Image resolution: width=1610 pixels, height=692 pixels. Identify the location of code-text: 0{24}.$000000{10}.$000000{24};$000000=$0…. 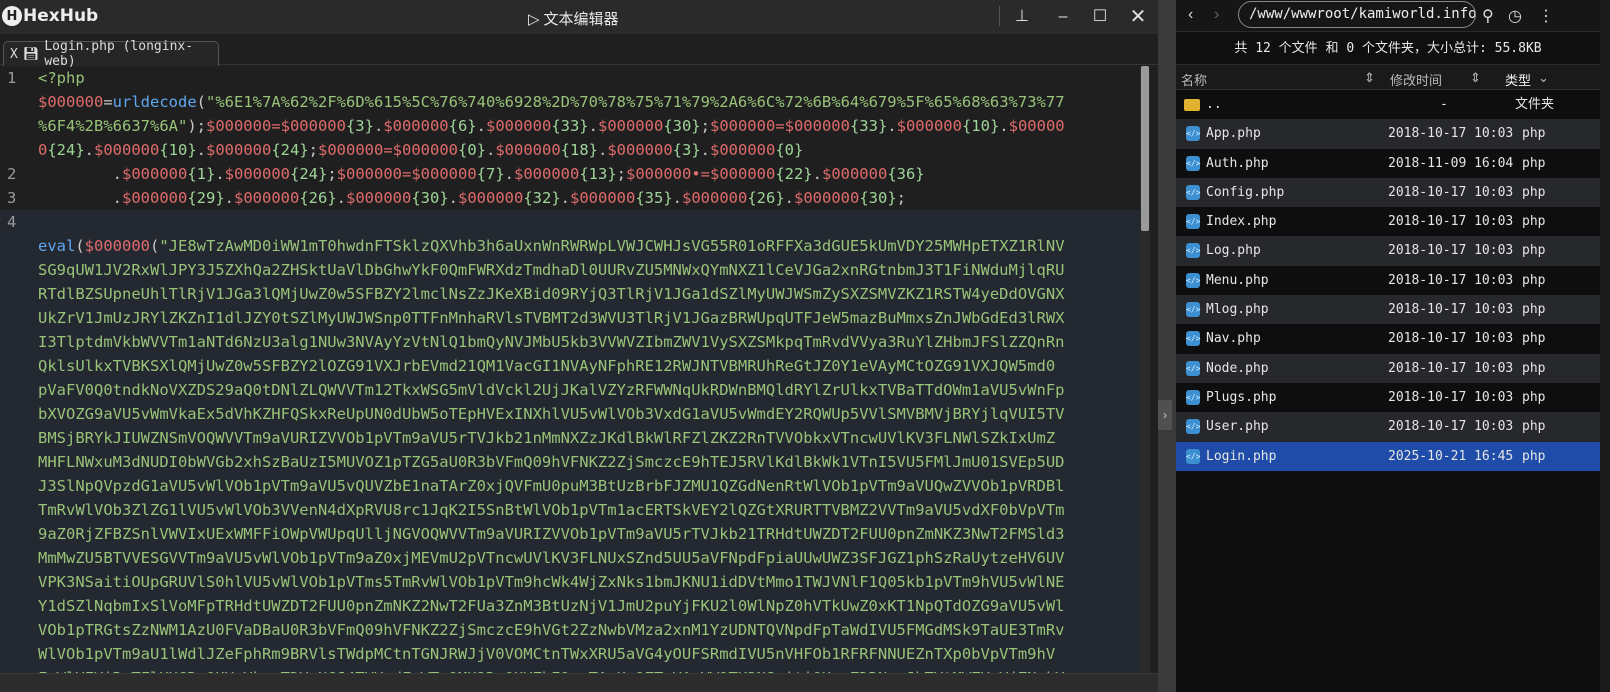
(421, 150).